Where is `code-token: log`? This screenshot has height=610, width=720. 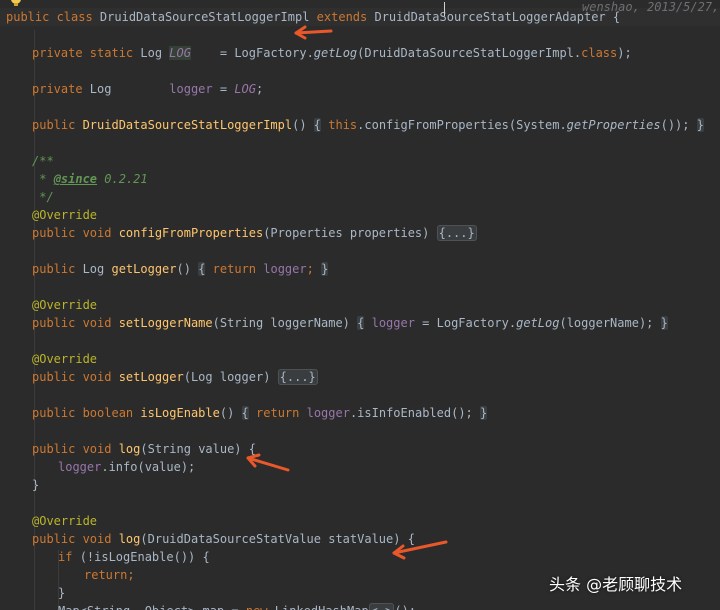 code-token: log is located at coordinates (129, 539).